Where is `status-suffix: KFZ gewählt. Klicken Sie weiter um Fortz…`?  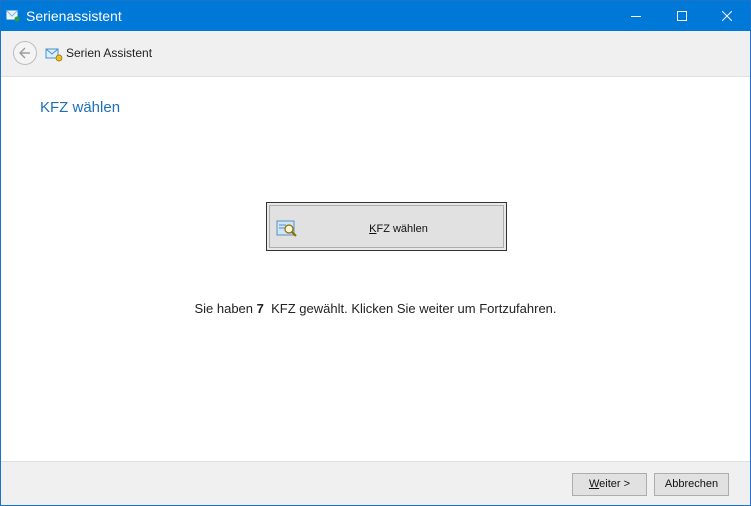
status-suffix: KFZ gewählt. Klicken Sie weiter um Fortz… is located at coordinates (414, 308).